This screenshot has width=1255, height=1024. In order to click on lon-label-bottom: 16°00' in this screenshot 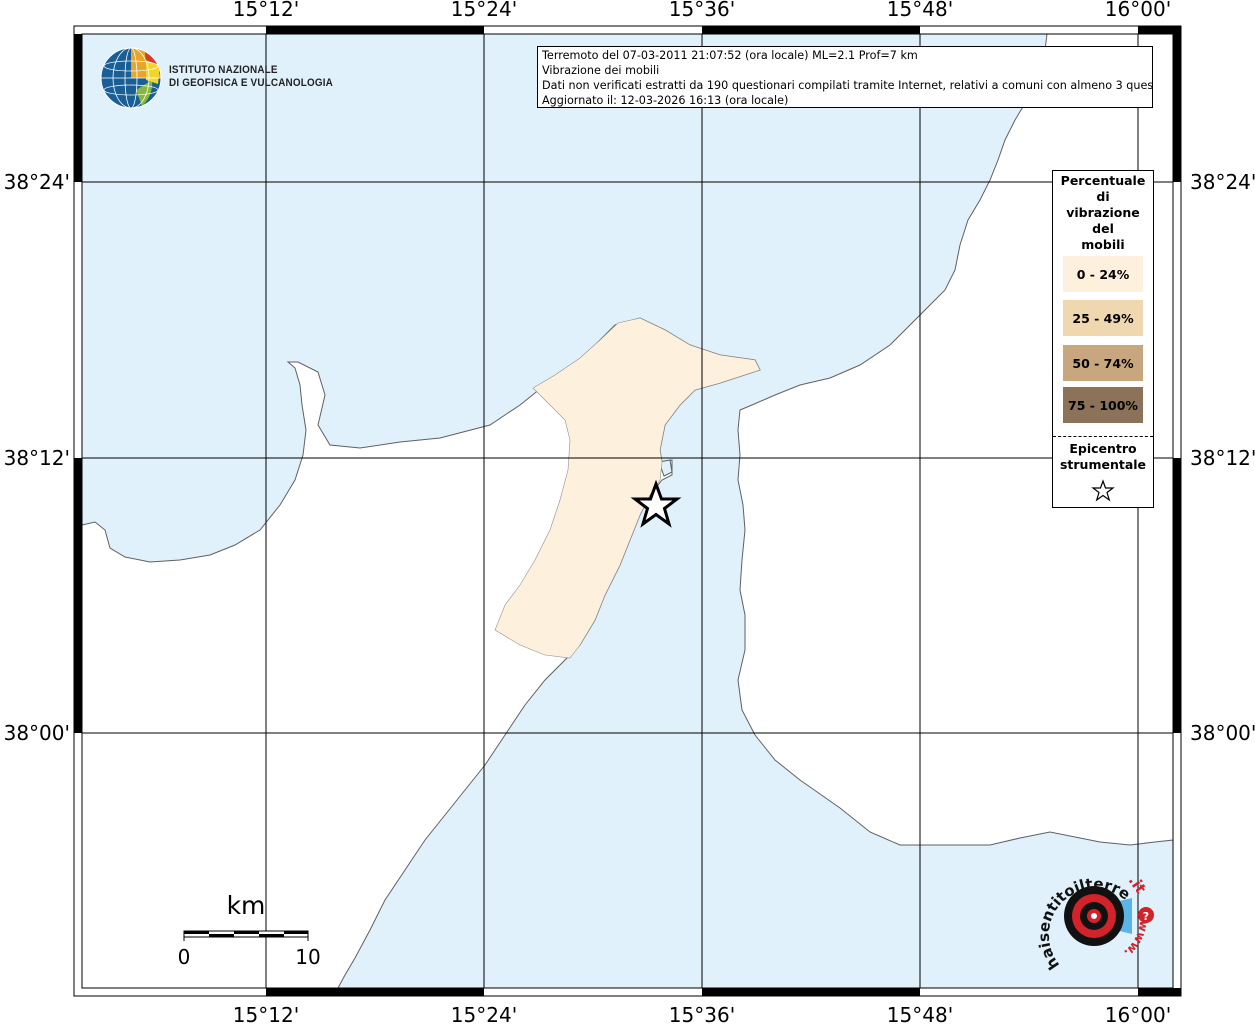, I will do `click(1138, 1013)`.